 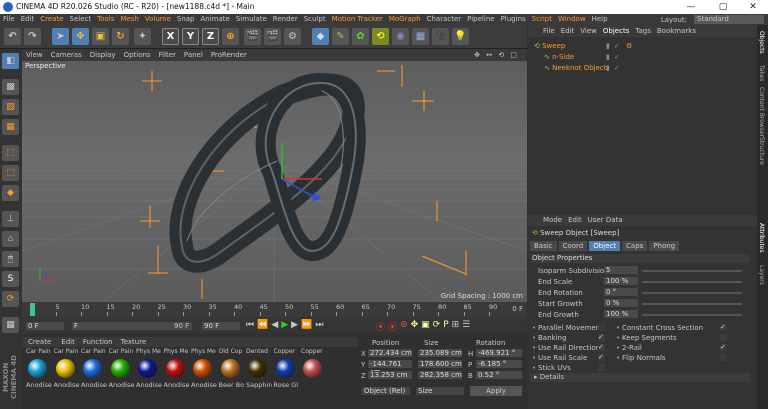 I want to click on deformer-icon: ◉, so click(x=400, y=36).